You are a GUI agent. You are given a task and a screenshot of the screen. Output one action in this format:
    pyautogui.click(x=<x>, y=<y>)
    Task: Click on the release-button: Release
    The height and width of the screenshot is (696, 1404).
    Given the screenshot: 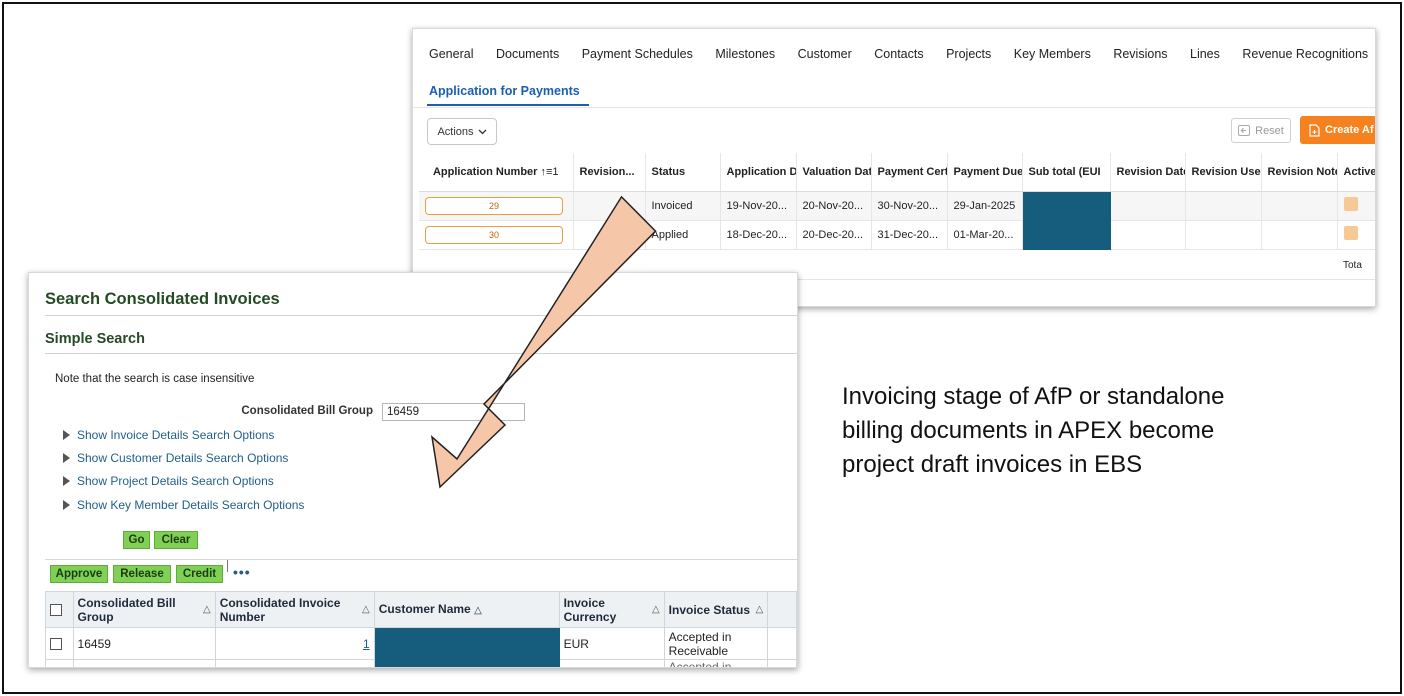 What is the action you would take?
    pyautogui.click(x=142, y=574)
    